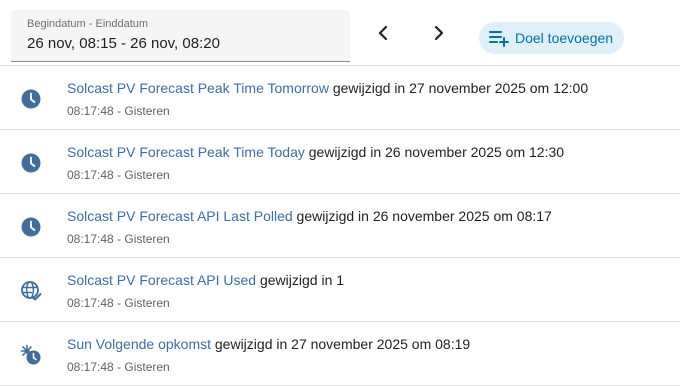  What do you see at coordinates (198, 88) in the screenshot?
I see `entity-link: Solcast PV Forecast Peak Time Tomorrow` at bounding box center [198, 88].